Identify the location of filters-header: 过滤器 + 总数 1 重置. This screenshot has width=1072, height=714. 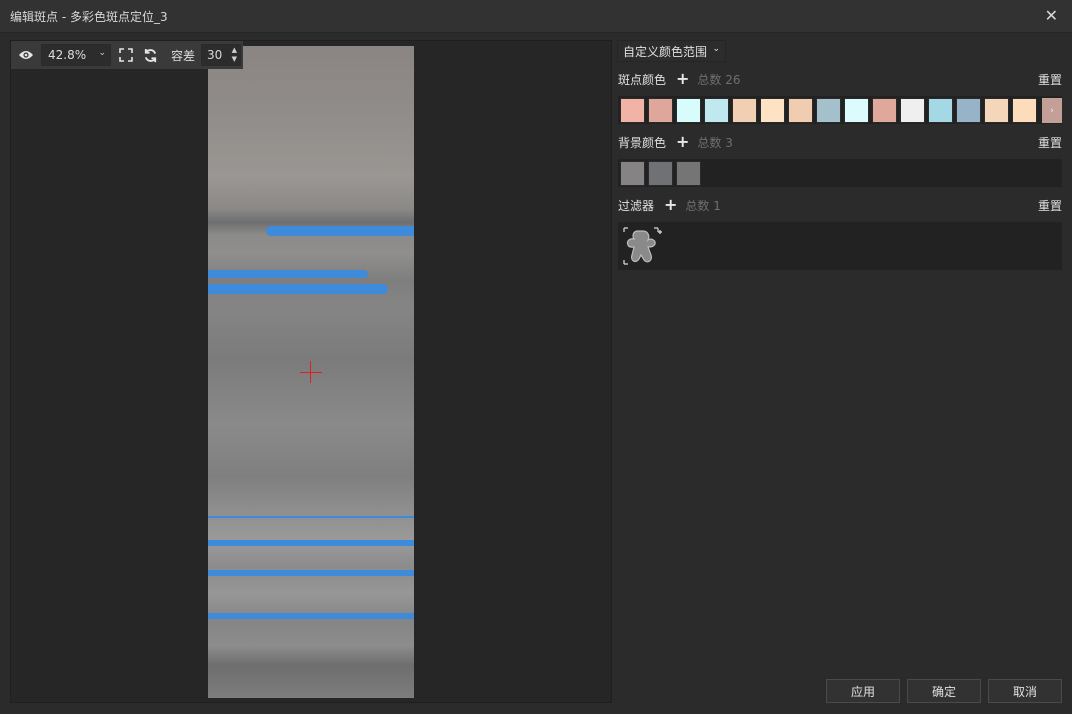
(840, 205).